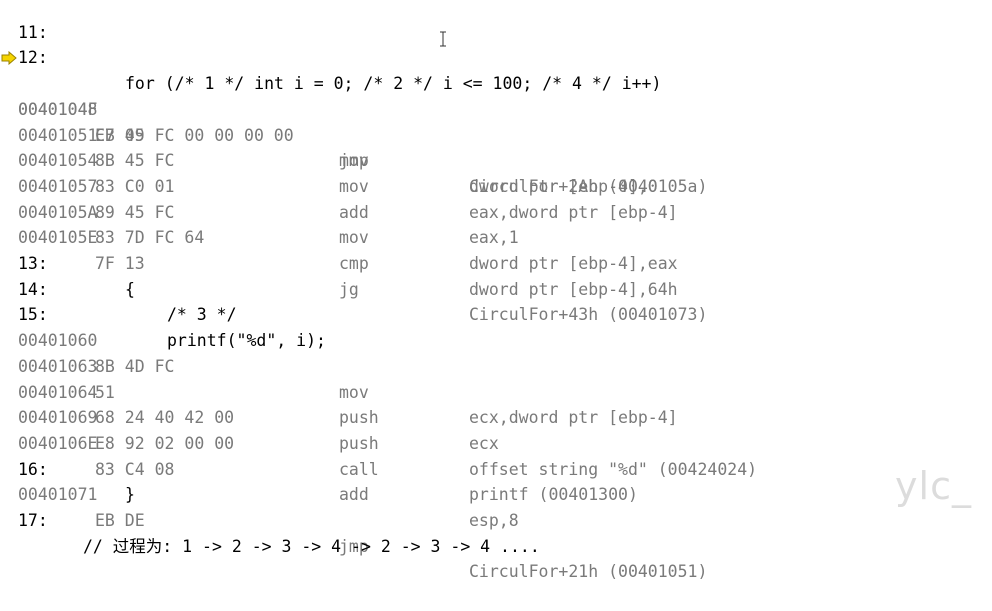 The width and height of the screenshot is (992, 611). Describe the element at coordinates (588, 572) in the screenshot. I see `asm-operands: CirculFor+21h (00401051)` at that location.